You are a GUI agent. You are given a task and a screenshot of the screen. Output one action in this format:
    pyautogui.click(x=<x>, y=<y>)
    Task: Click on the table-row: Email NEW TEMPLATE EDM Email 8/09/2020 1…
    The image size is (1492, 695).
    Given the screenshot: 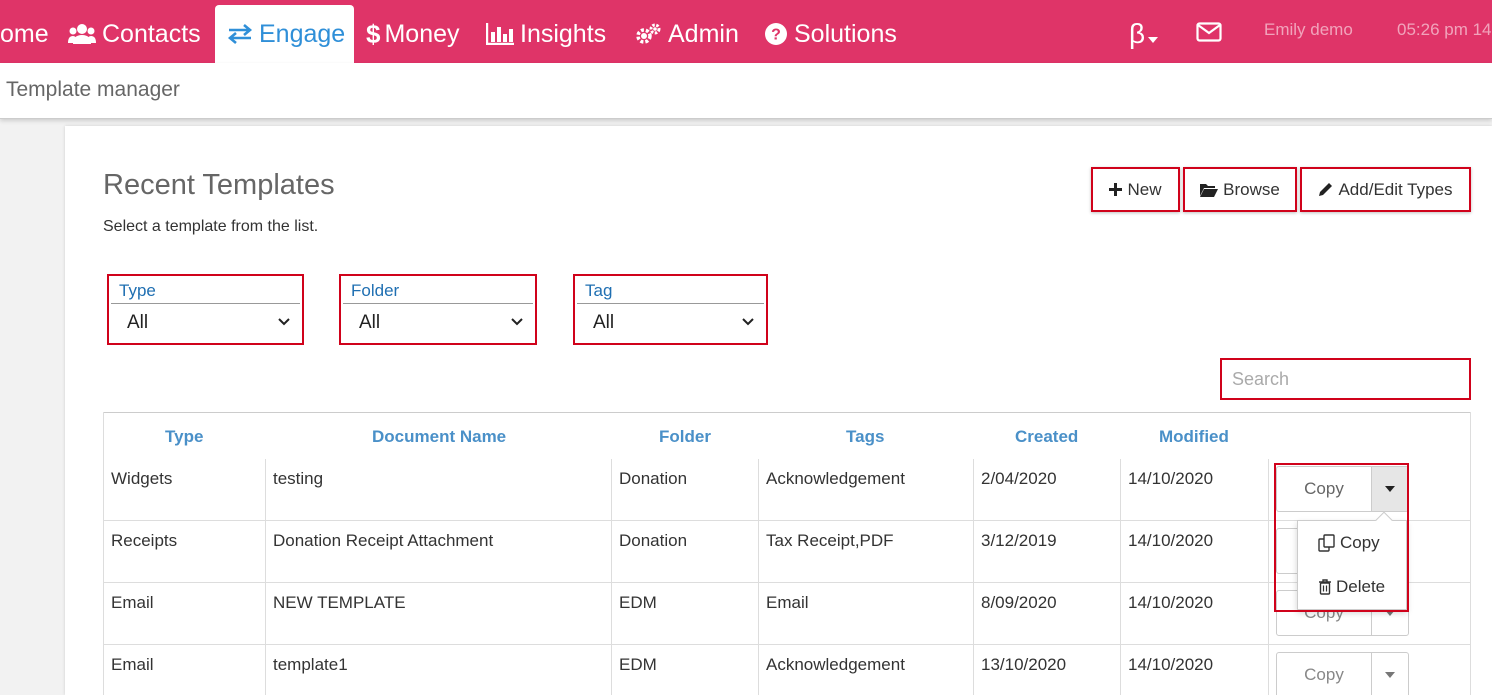 What is the action you would take?
    pyautogui.click(x=787, y=613)
    